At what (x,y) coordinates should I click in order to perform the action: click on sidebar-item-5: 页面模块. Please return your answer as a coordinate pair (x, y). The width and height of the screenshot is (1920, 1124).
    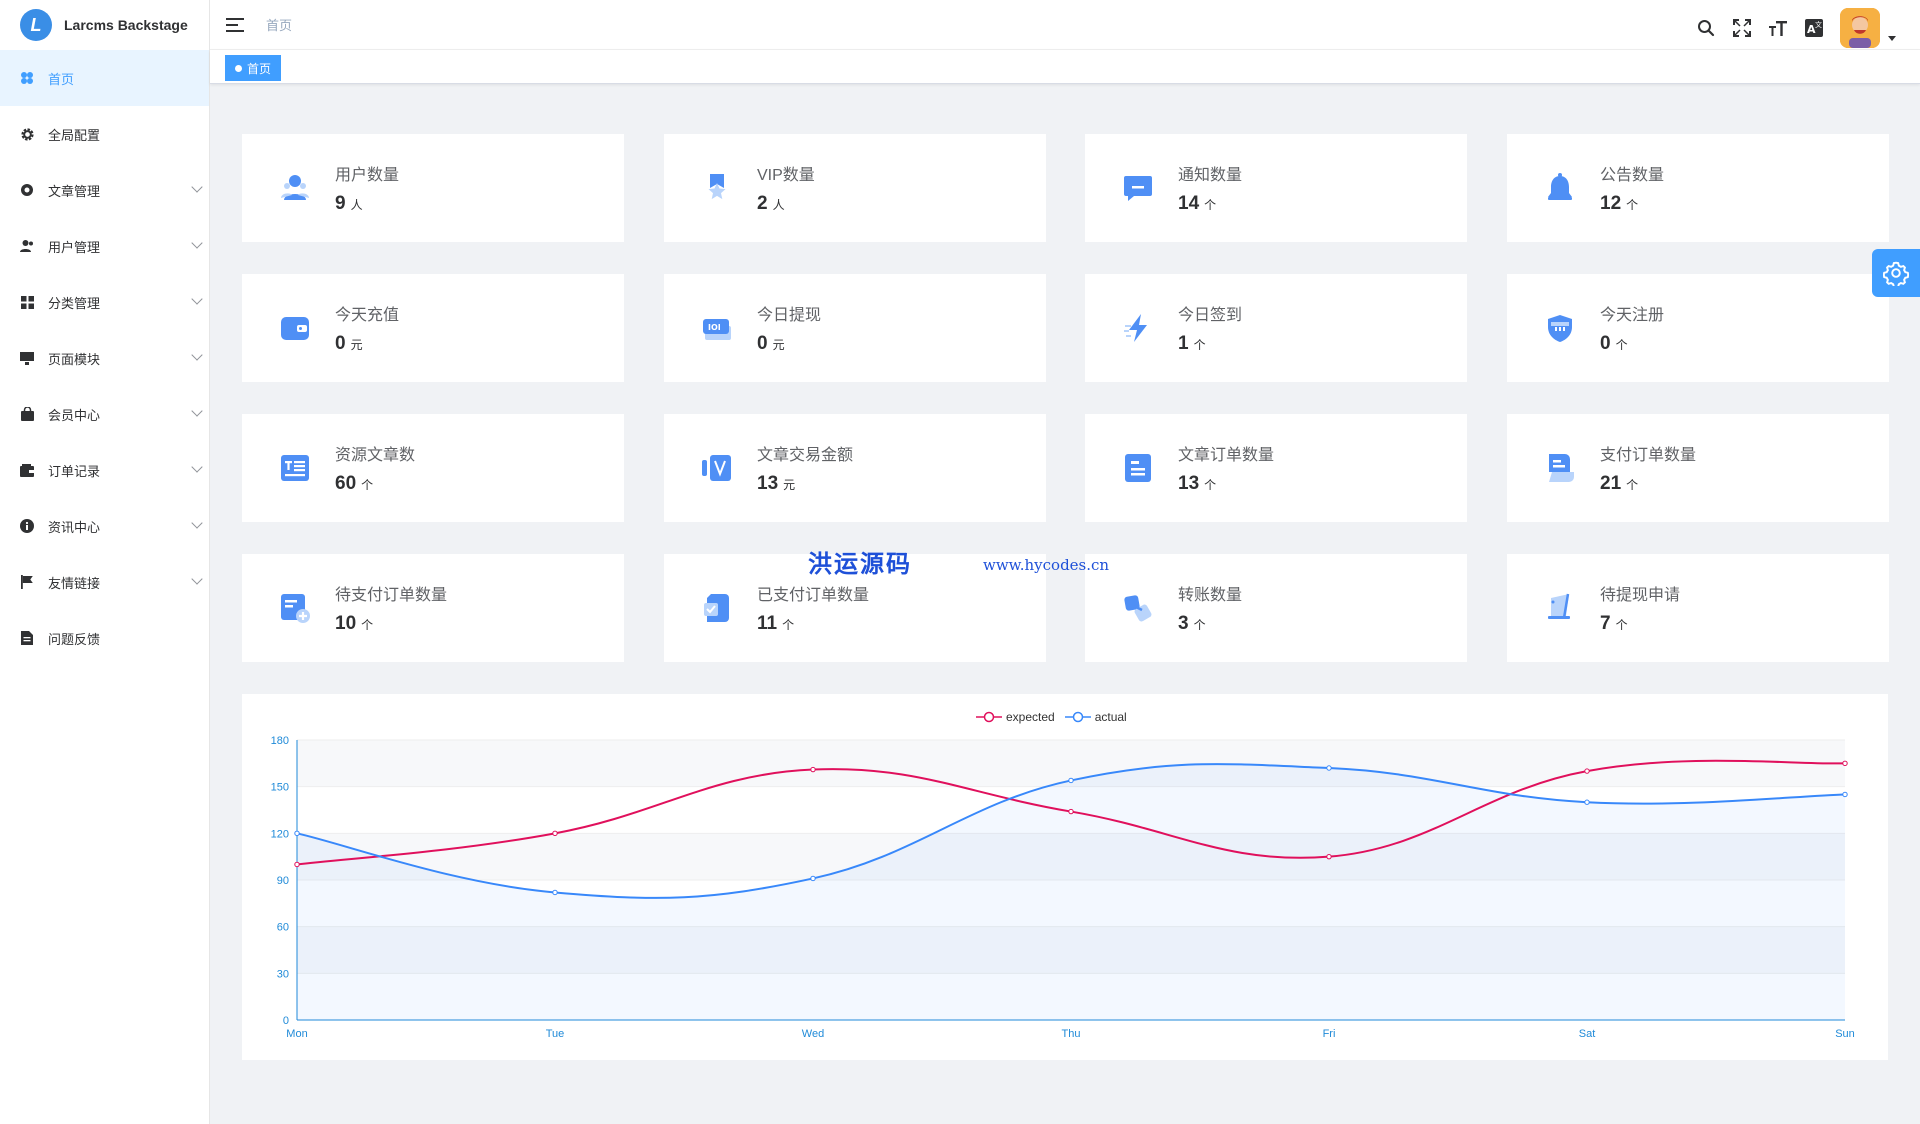
    Looking at the image, I should click on (104, 358).